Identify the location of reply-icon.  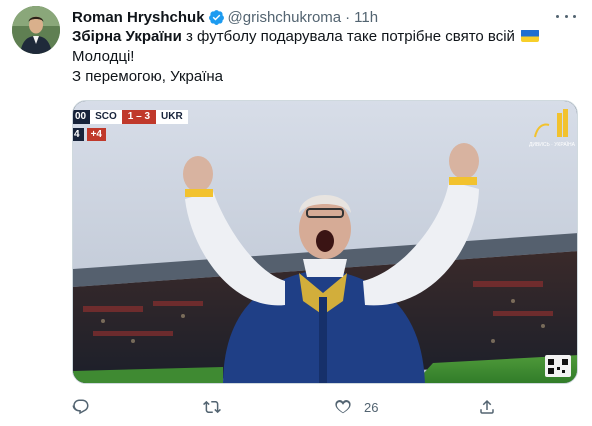
(80, 407).